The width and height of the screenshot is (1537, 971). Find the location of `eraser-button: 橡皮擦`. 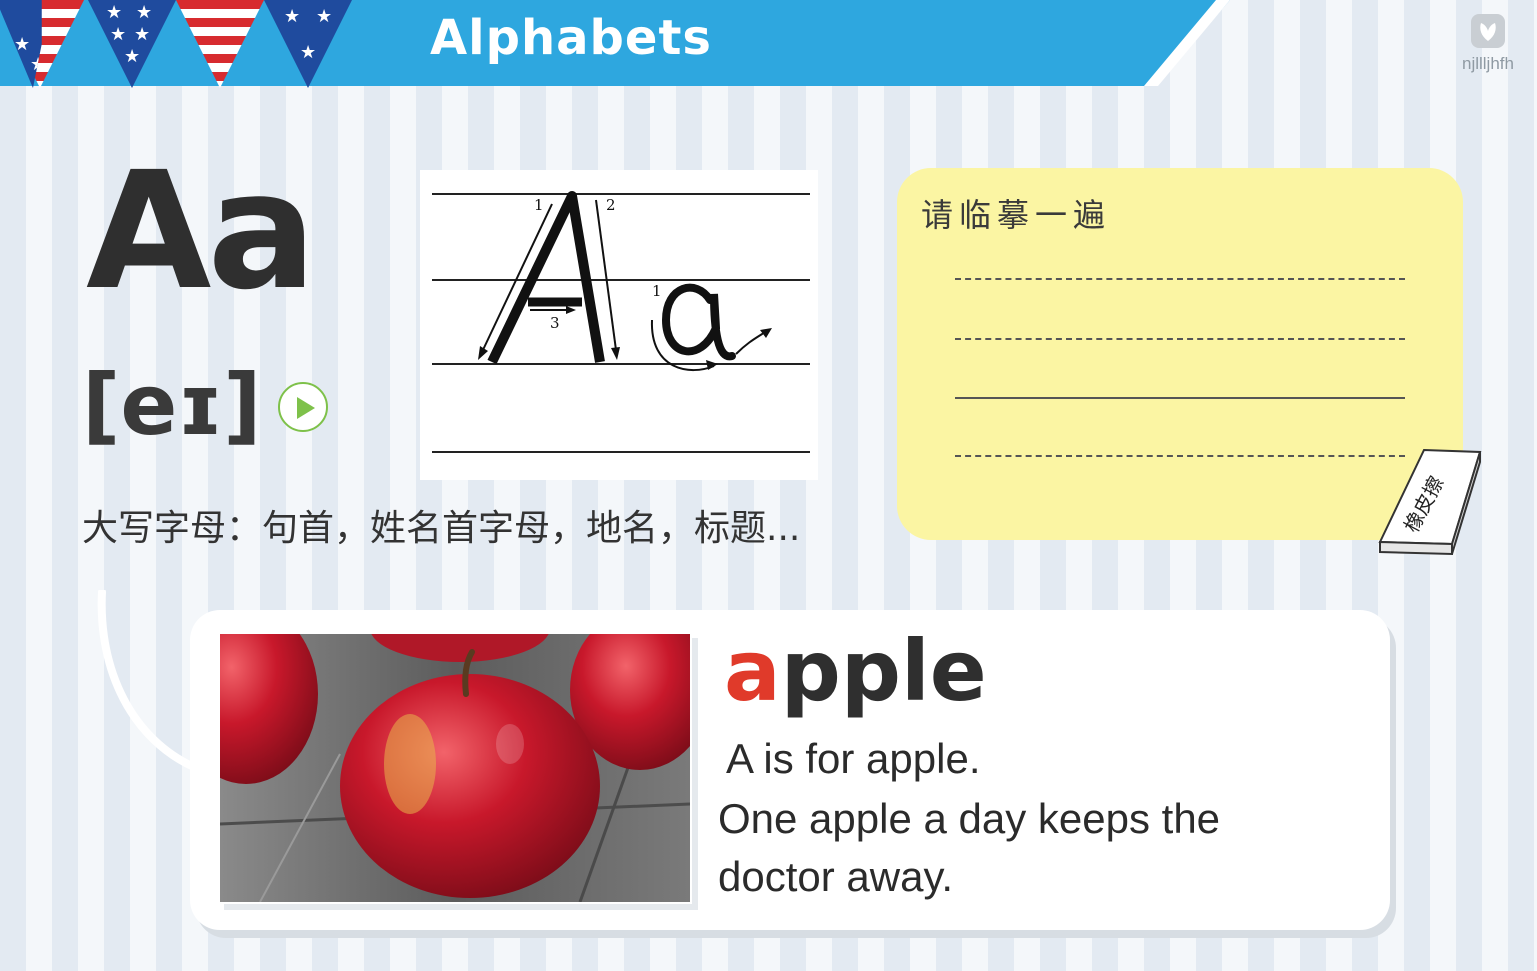

eraser-button: 橡皮擦 is located at coordinates (1430, 502).